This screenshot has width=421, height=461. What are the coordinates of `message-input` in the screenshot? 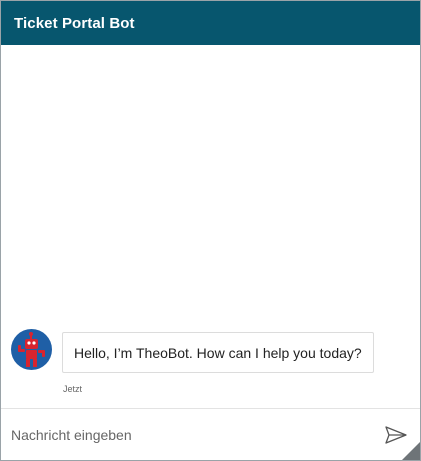 It's located at (189, 434).